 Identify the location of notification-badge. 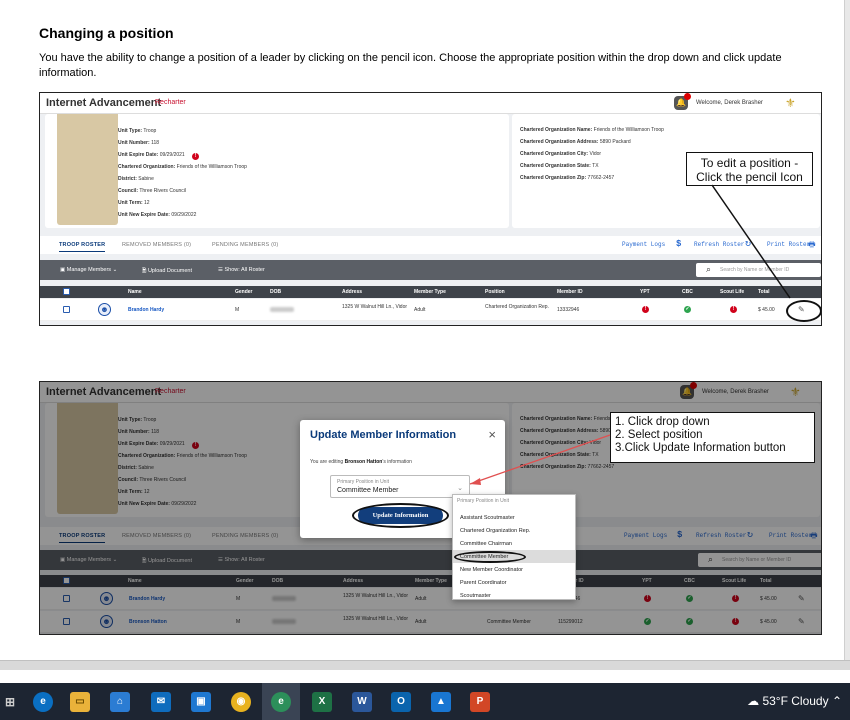
(687, 96).